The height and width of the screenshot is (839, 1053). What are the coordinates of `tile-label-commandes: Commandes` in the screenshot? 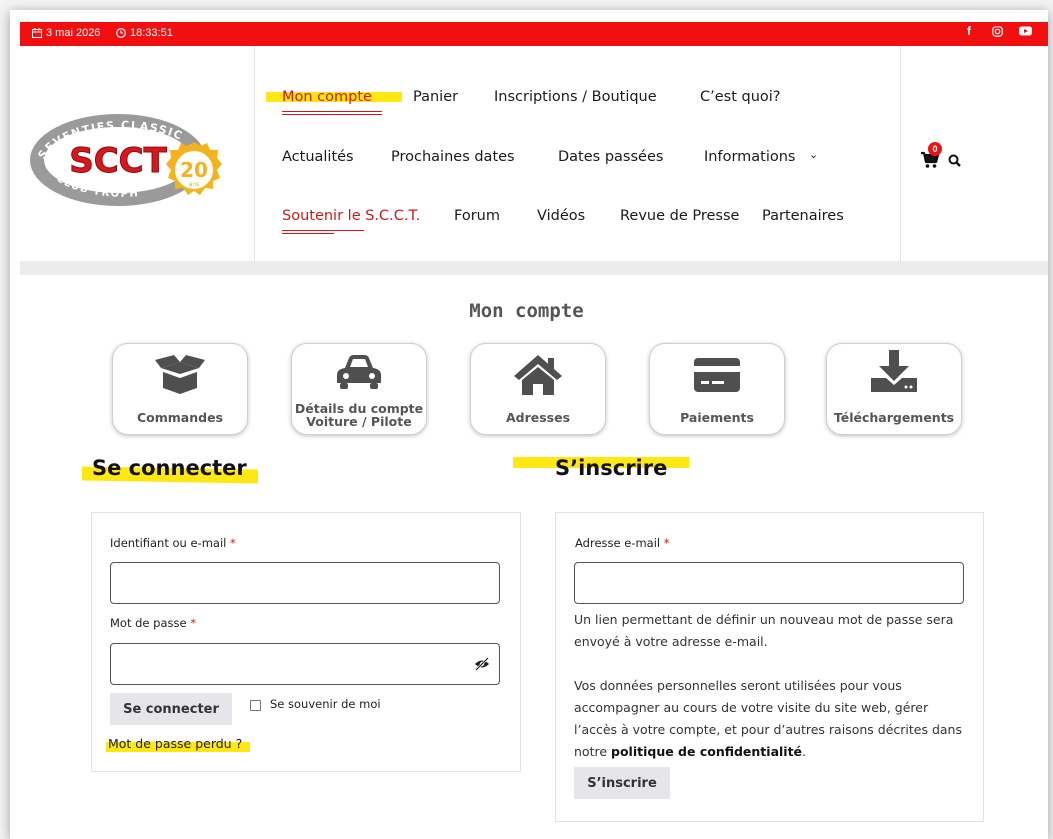 It's located at (179, 417).